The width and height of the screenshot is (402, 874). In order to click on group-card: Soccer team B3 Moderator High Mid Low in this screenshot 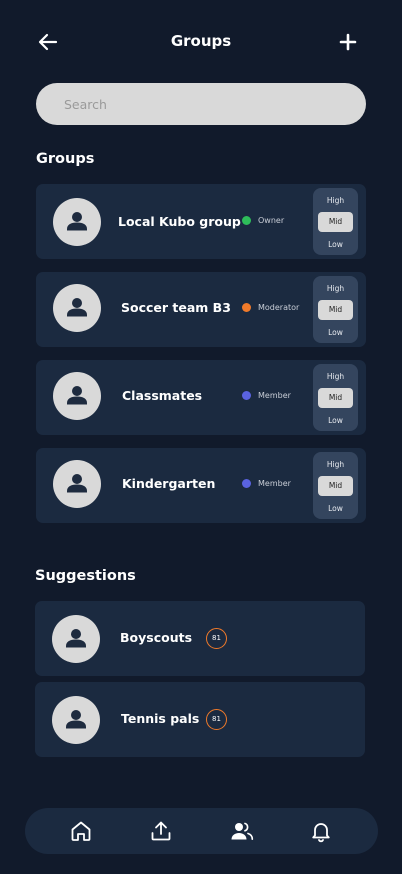, I will do `click(201, 309)`.